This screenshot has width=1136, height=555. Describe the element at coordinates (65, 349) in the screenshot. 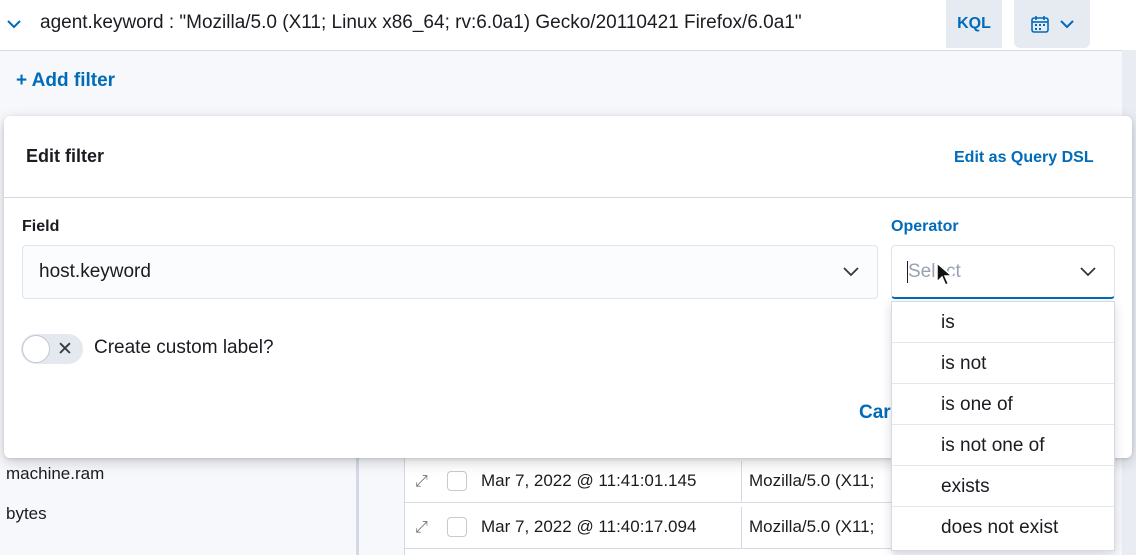

I see `close-icon: ✕` at that location.